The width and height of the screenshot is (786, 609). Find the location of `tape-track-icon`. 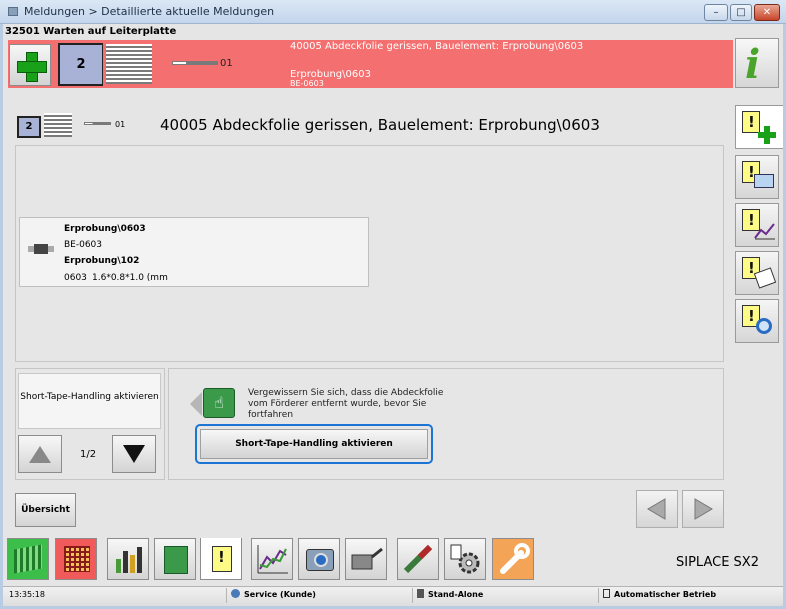

tape-track-icon is located at coordinates (195, 63).